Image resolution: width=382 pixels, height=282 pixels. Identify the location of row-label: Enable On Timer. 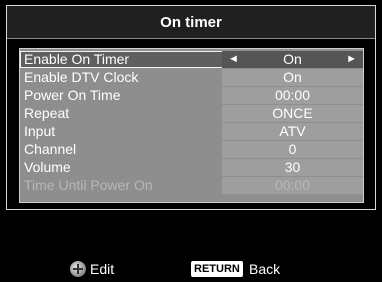
(77, 59).